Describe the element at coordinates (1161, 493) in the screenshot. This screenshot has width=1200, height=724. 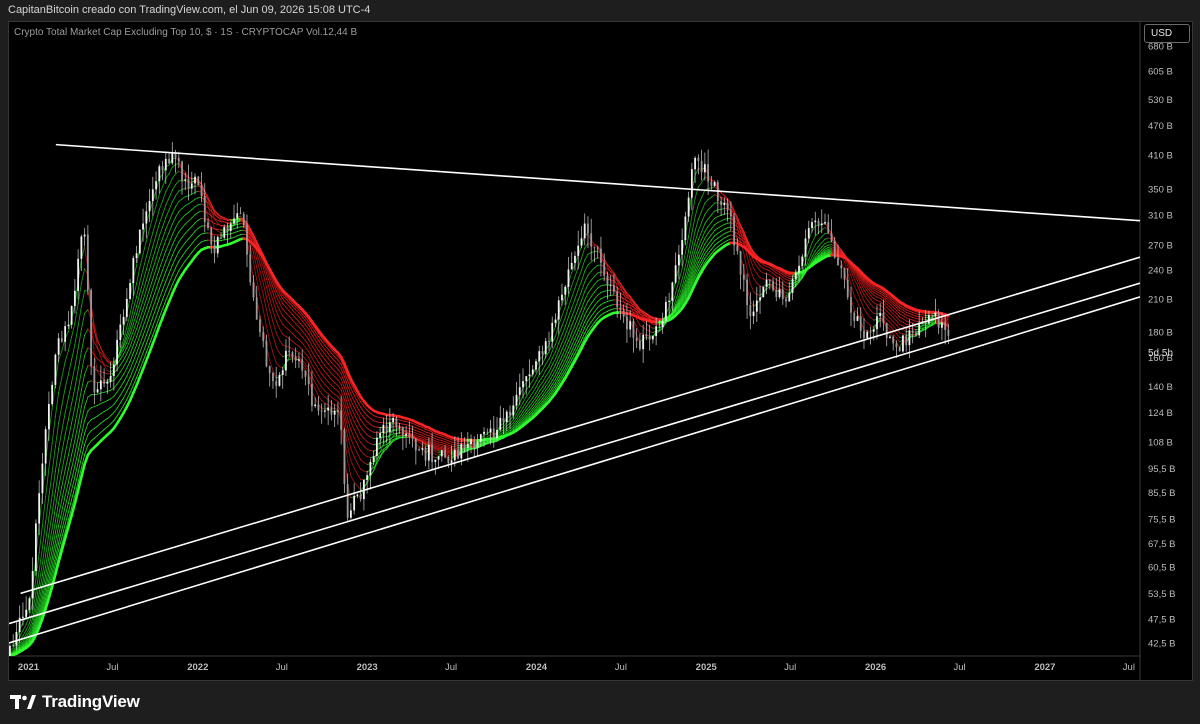
I see `y-tick-label: 85,5 B` at that location.